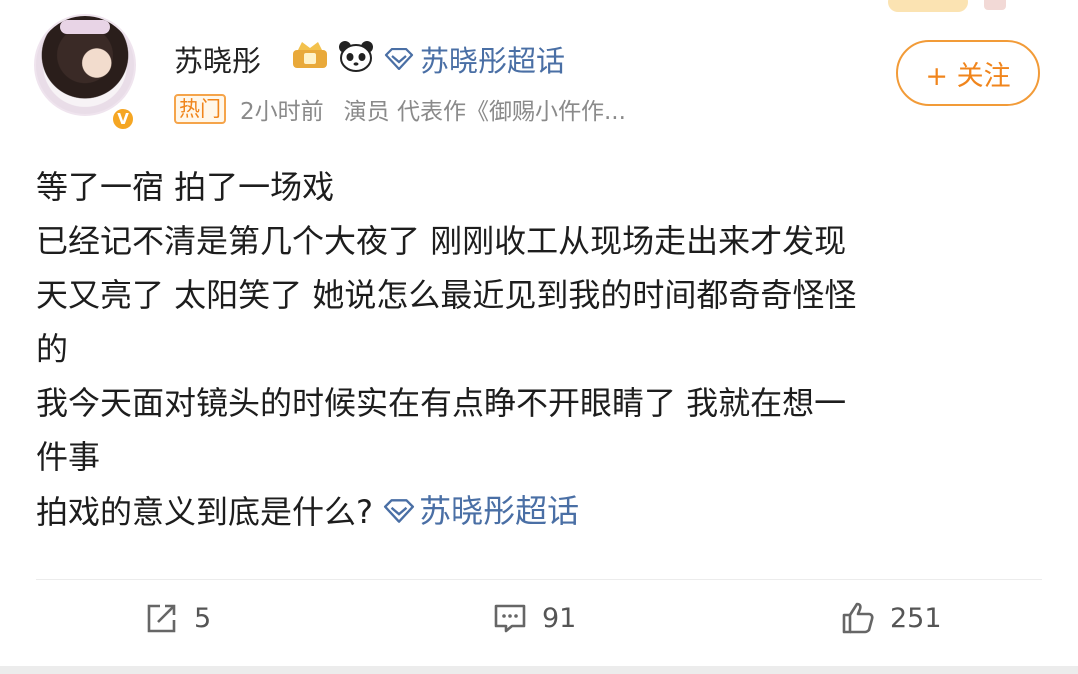  What do you see at coordinates (282, 112) in the screenshot?
I see `post-time: 2小时前` at bounding box center [282, 112].